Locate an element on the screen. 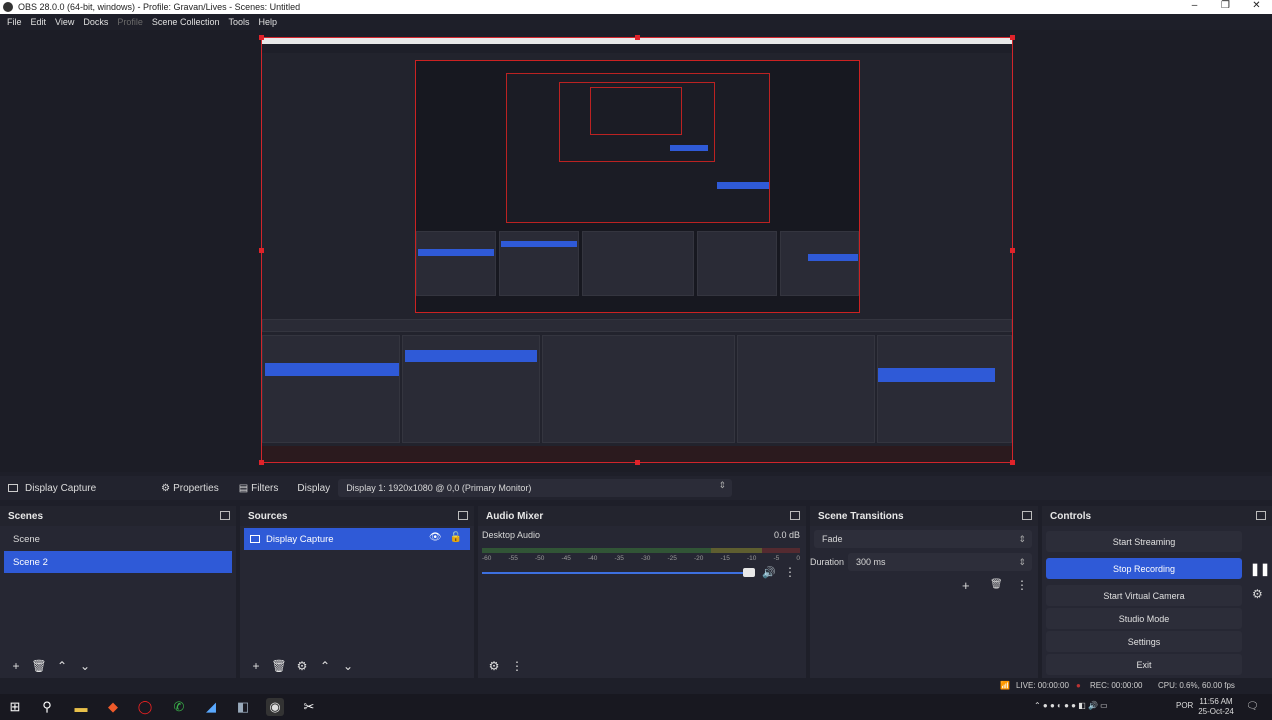  more-options-icon: ⋮ is located at coordinates (790, 572).